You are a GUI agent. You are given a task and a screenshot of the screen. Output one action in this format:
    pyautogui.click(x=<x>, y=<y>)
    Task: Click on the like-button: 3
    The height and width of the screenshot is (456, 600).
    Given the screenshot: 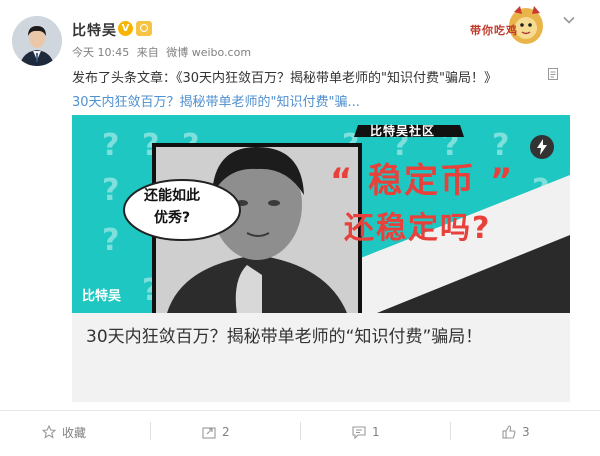 What is the action you would take?
    pyautogui.click(x=516, y=432)
    